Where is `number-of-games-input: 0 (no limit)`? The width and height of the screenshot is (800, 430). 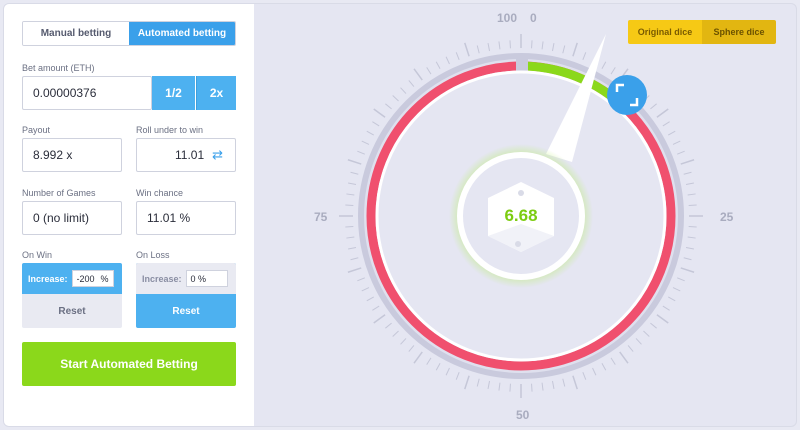
number-of-games-input: 0 (no limit) is located at coordinates (72, 218).